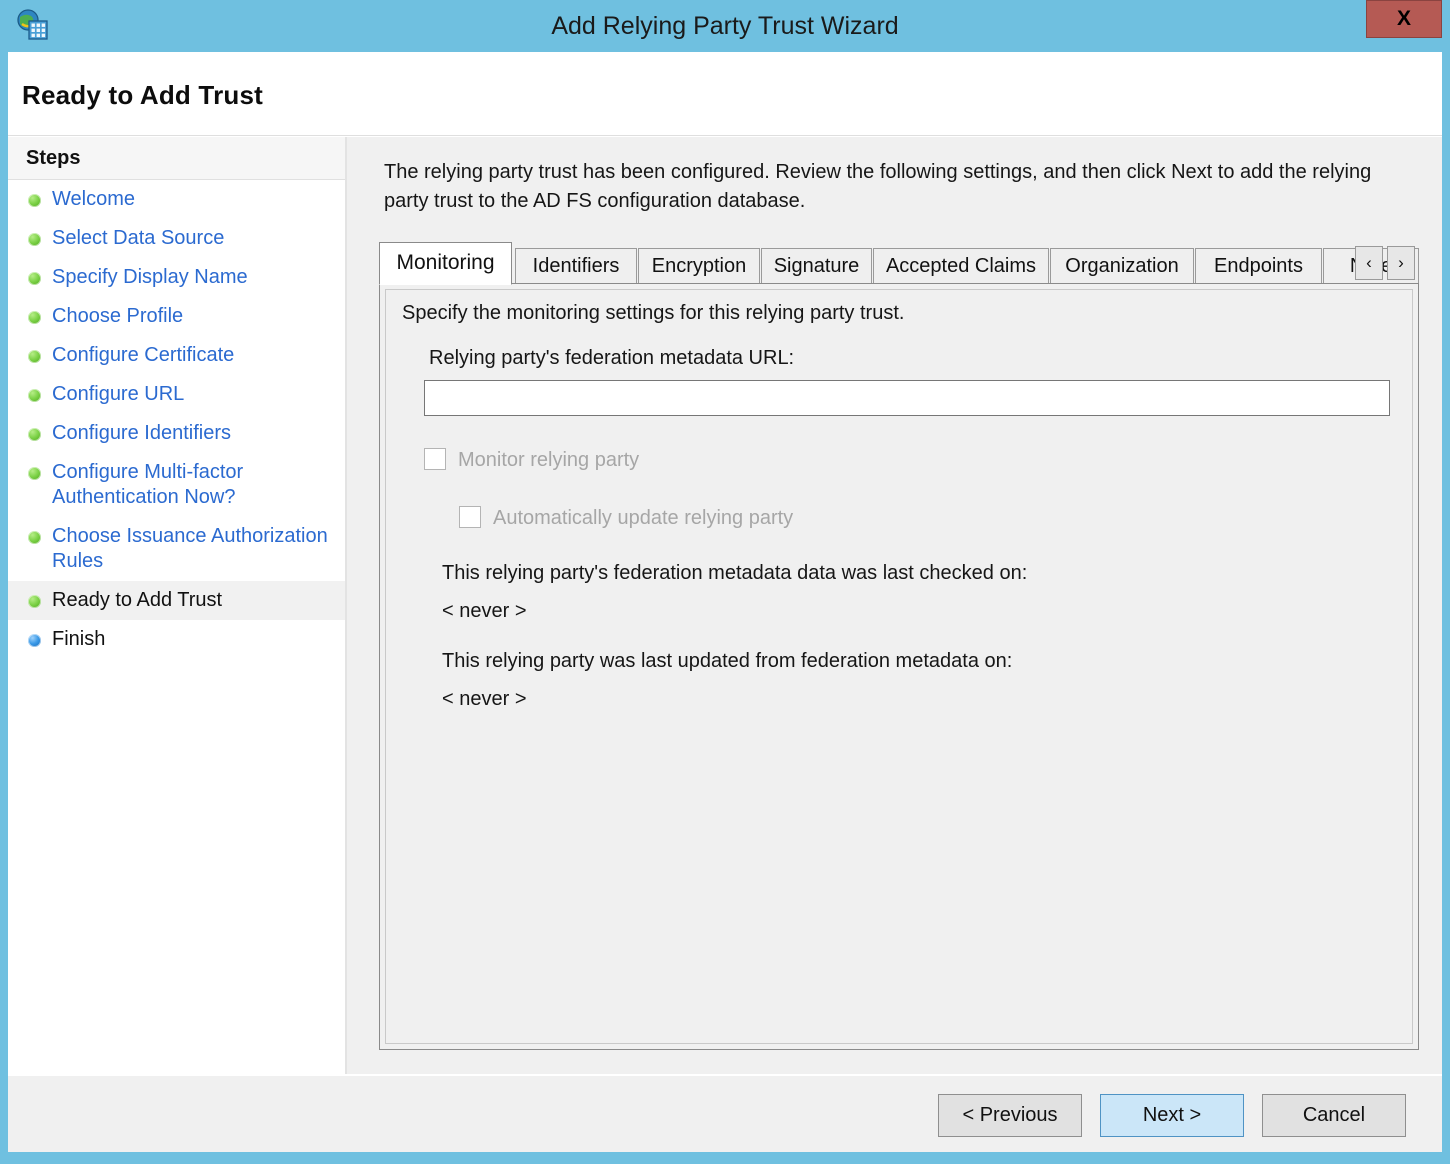  Describe the element at coordinates (725, 1113) in the screenshot. I see `dialog-footer: < Previous Next > Cancel` at that location.